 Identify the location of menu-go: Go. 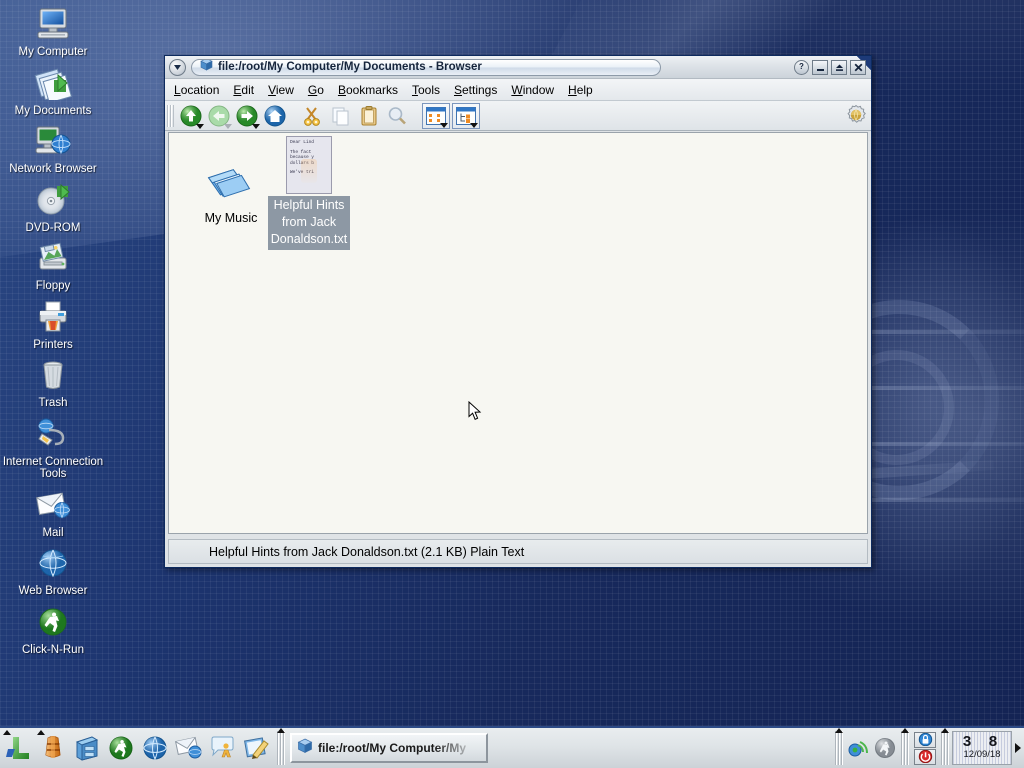
(316, 90).